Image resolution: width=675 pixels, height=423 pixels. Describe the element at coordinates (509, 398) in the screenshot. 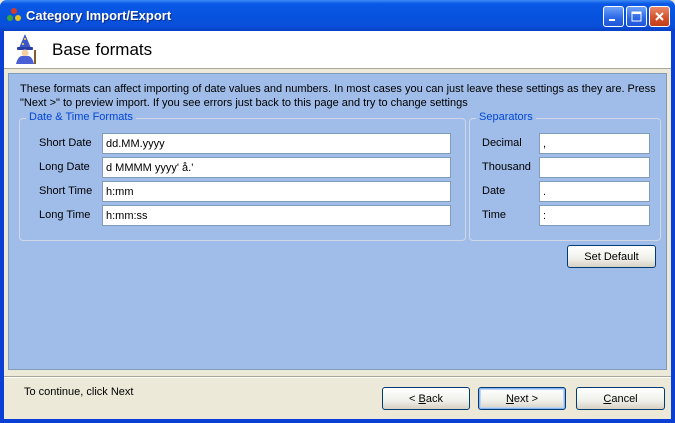

I see `next-label-accel: N` at that location.